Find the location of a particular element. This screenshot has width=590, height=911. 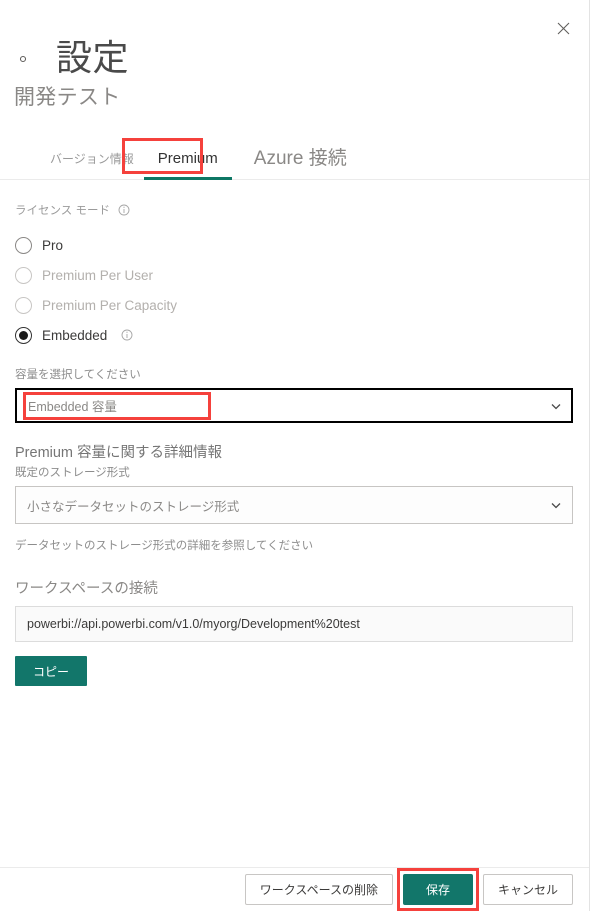

tab-premium: Premium is located at coordinates (187, 165).